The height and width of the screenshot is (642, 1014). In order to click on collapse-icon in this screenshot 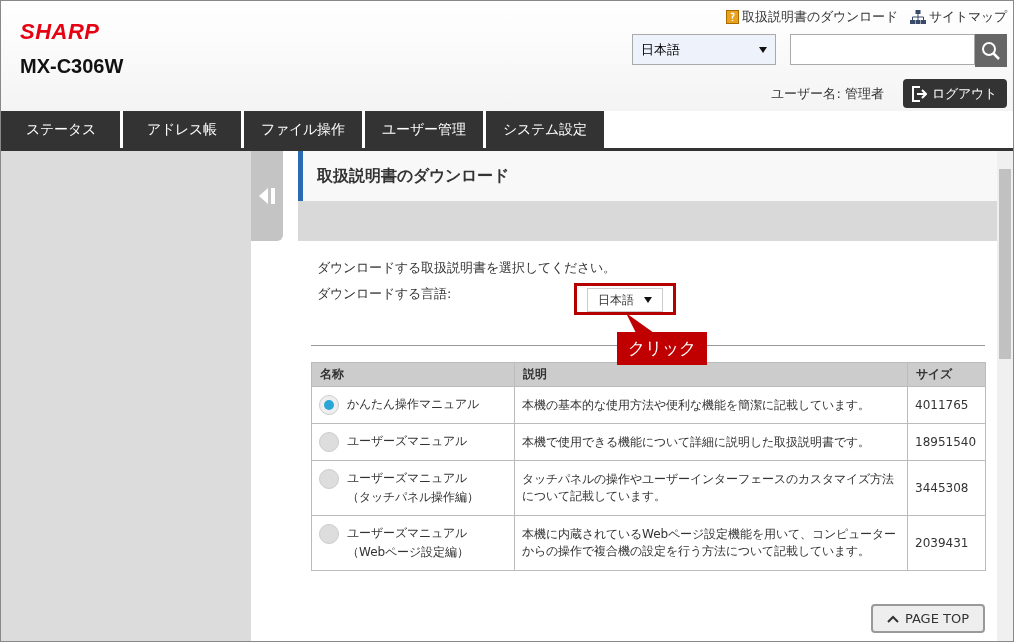, I will do `click(267, 196)`.